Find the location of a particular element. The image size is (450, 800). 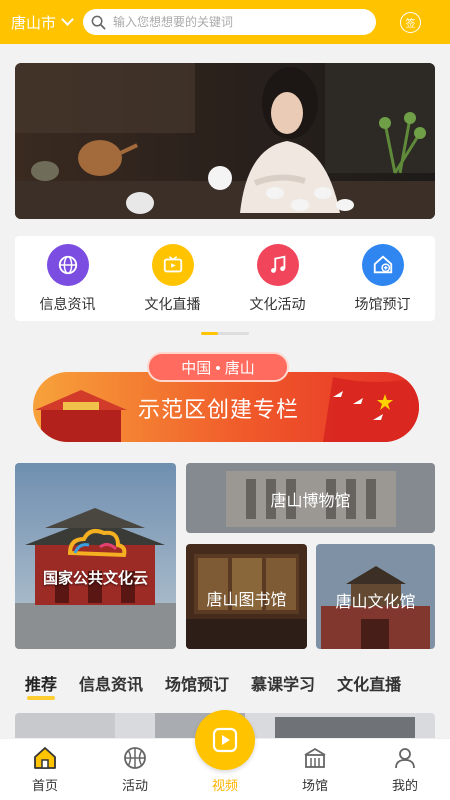

category-nav: 信息资讯 文化直播 文化活动 场馆预订 is located at coordinates (225, 278).